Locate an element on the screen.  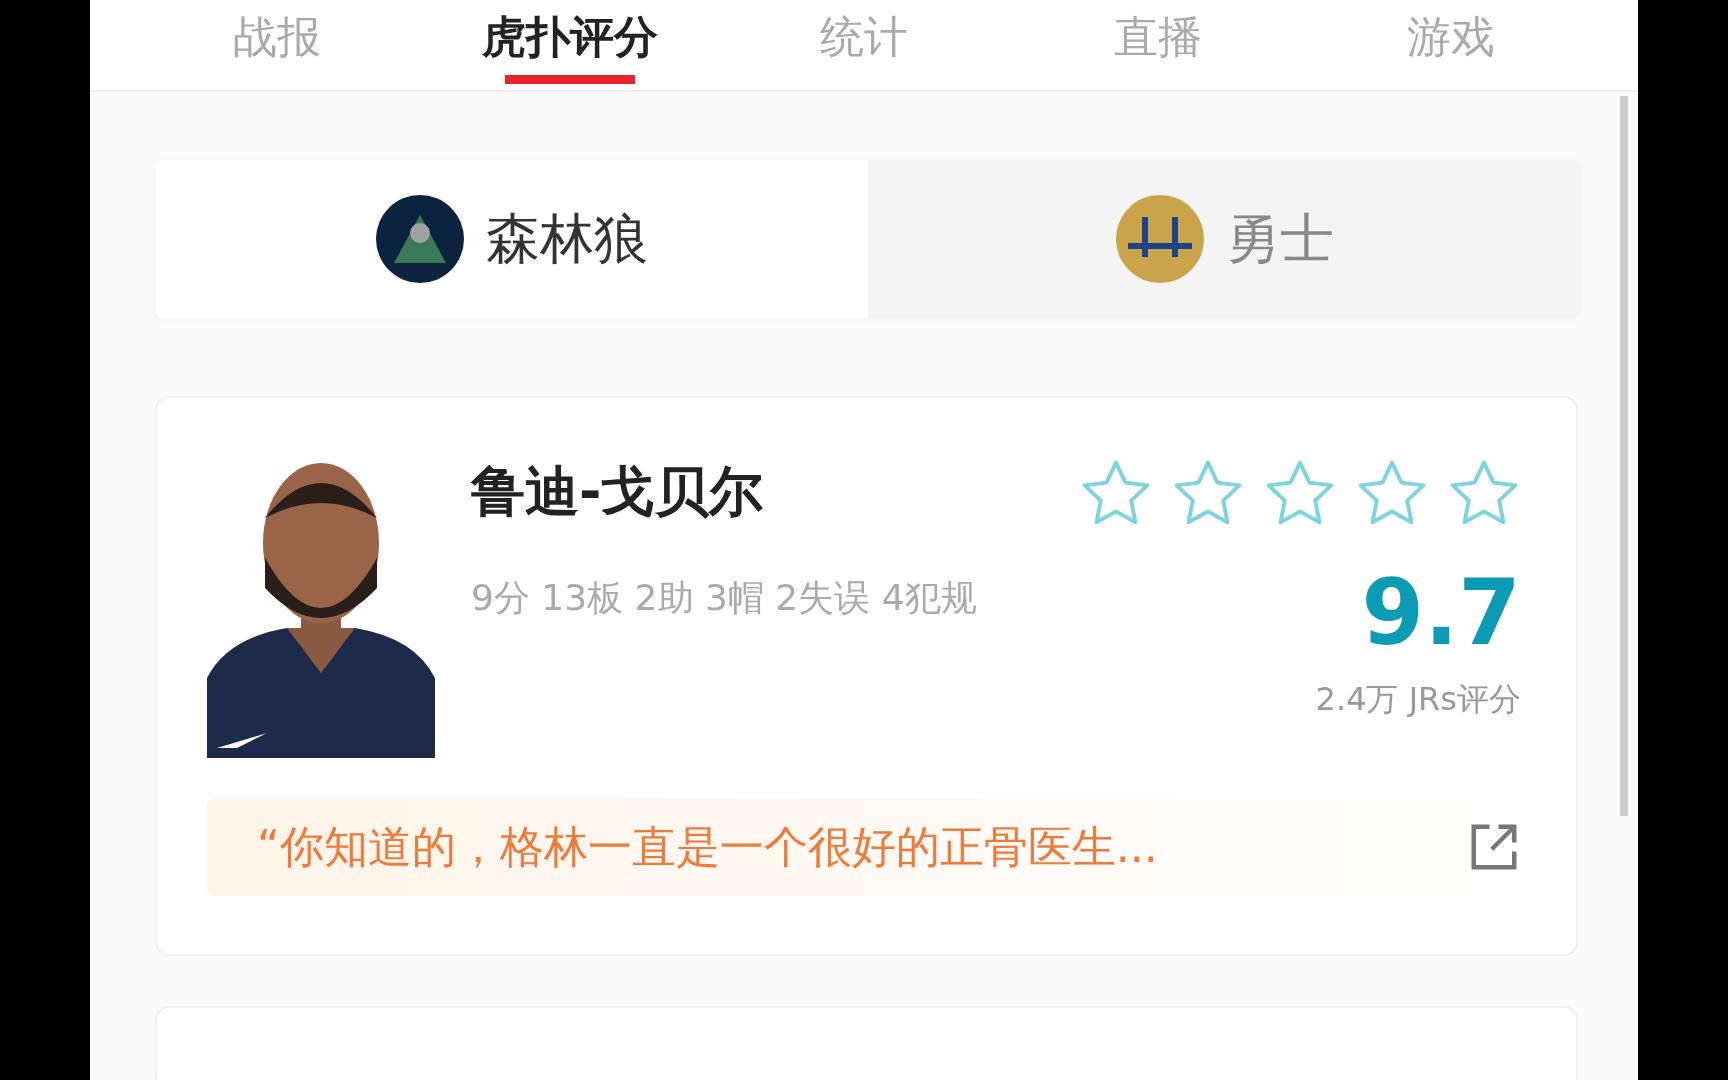
scrollbar is located at coordinates (1624, 456).